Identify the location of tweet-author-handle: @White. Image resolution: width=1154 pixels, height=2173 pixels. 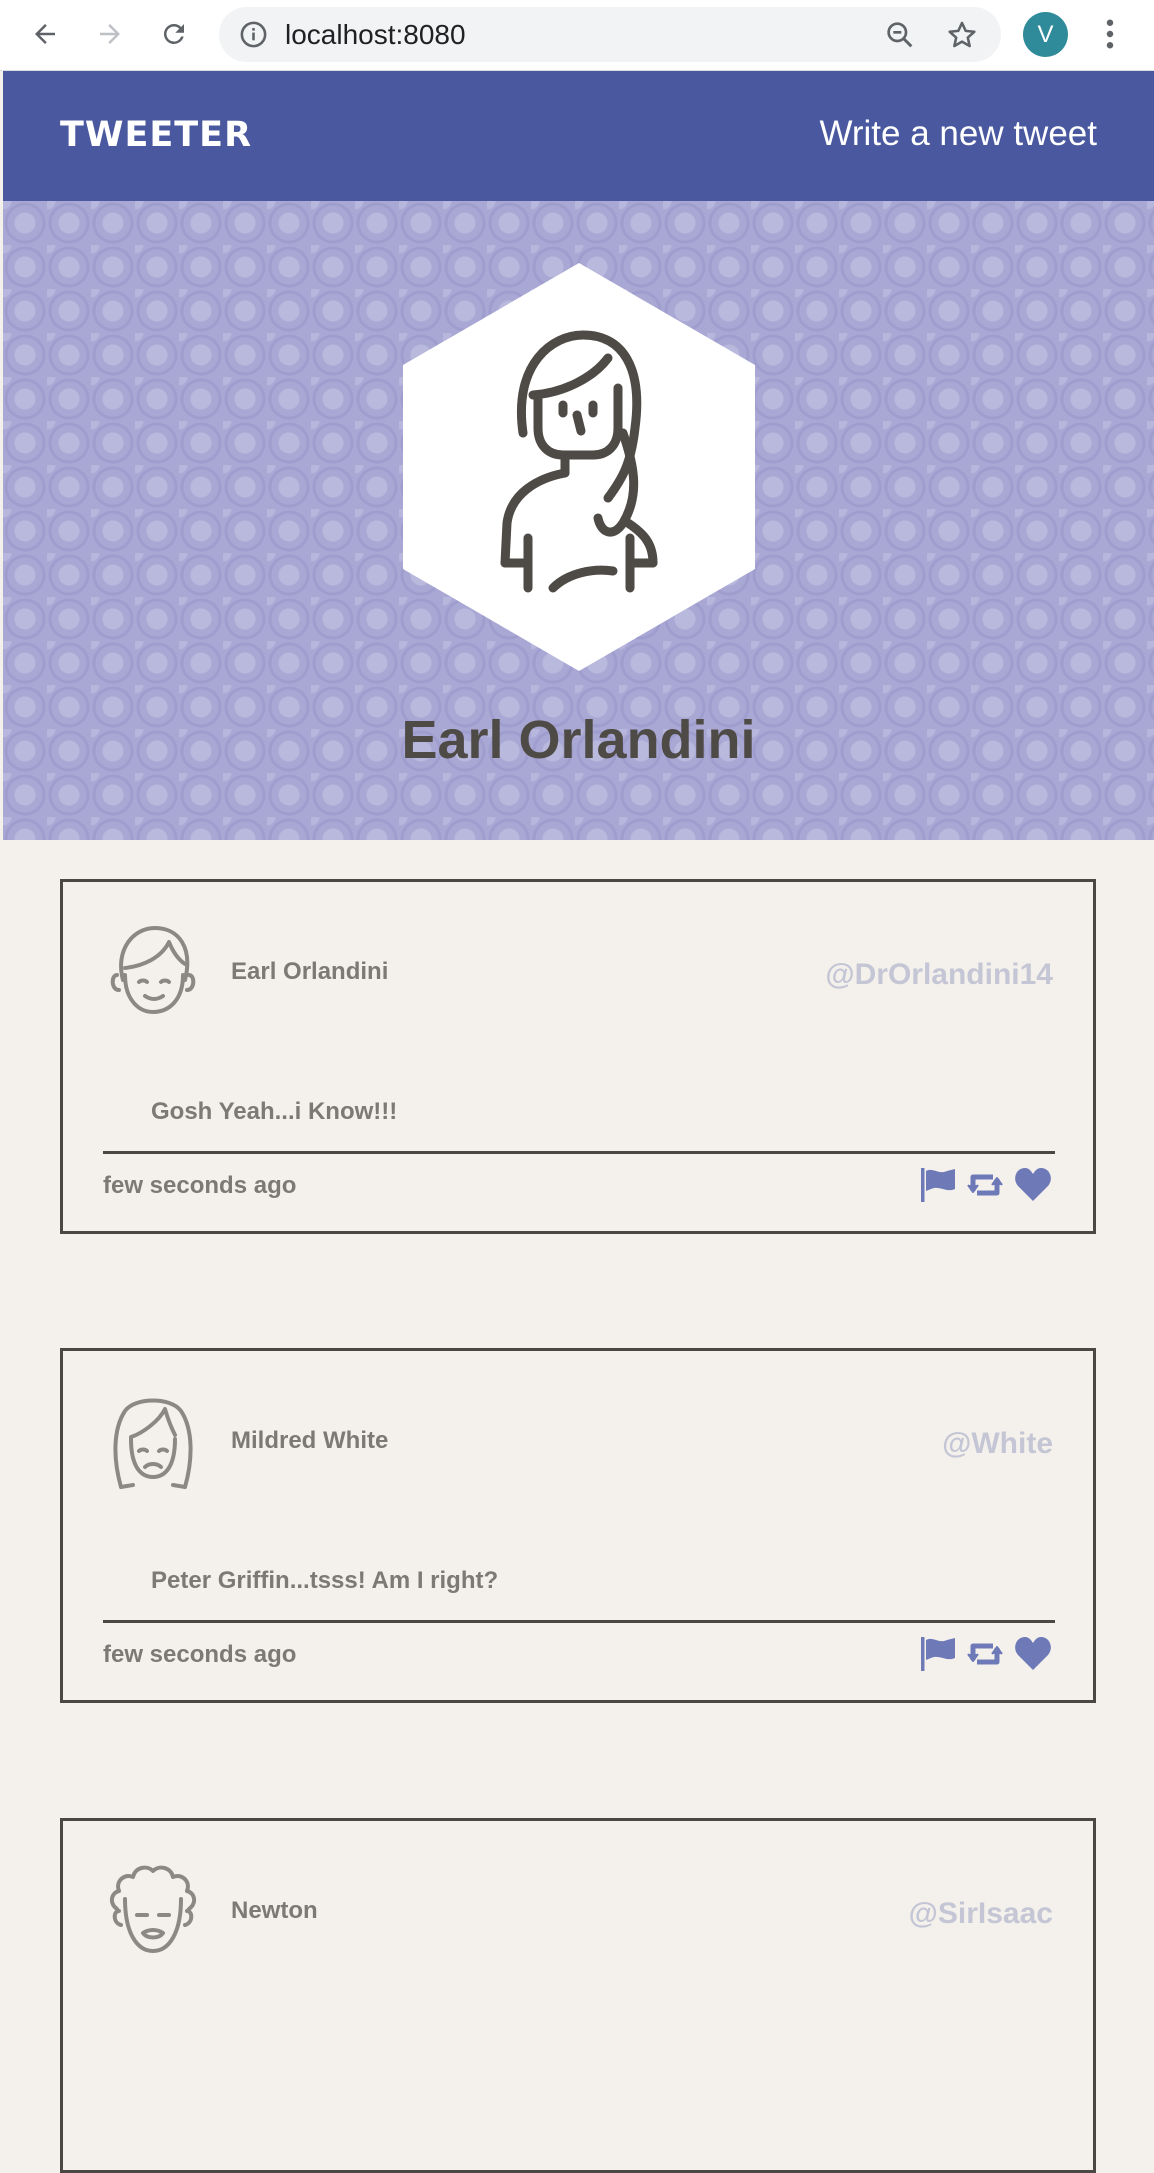
(997, 1444).